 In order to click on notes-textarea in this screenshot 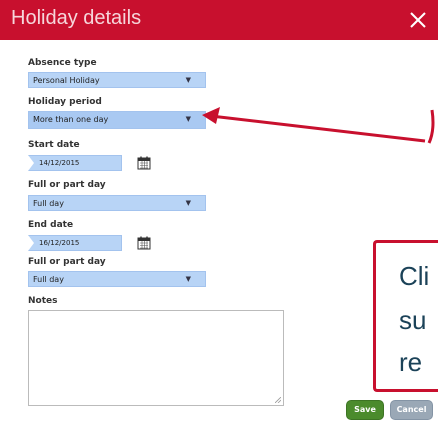, I will do `click(156, 358)`.